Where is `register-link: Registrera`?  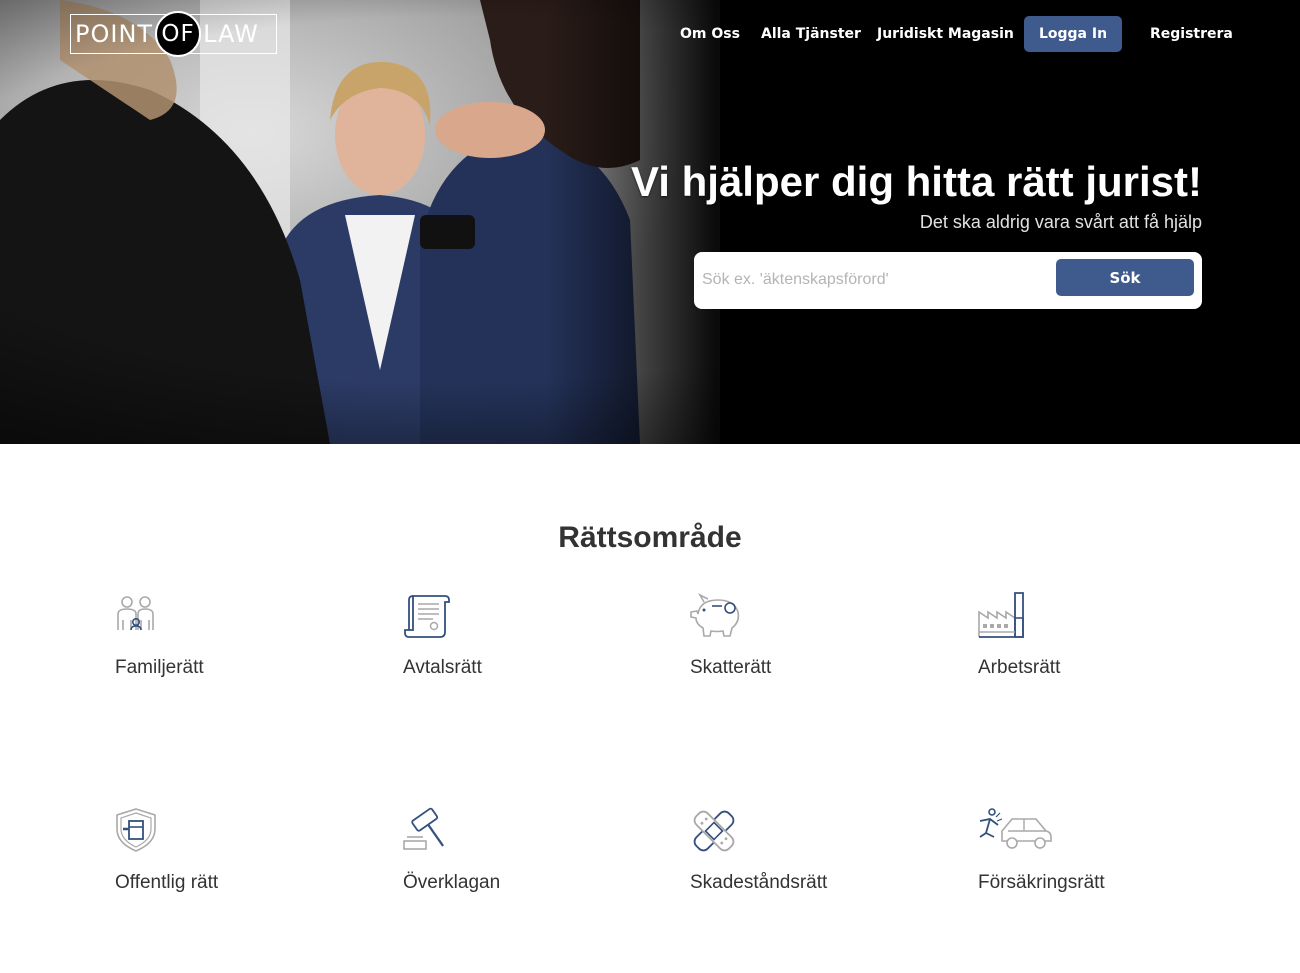
register-link: Registrera is located at coordinates (1191, 34).